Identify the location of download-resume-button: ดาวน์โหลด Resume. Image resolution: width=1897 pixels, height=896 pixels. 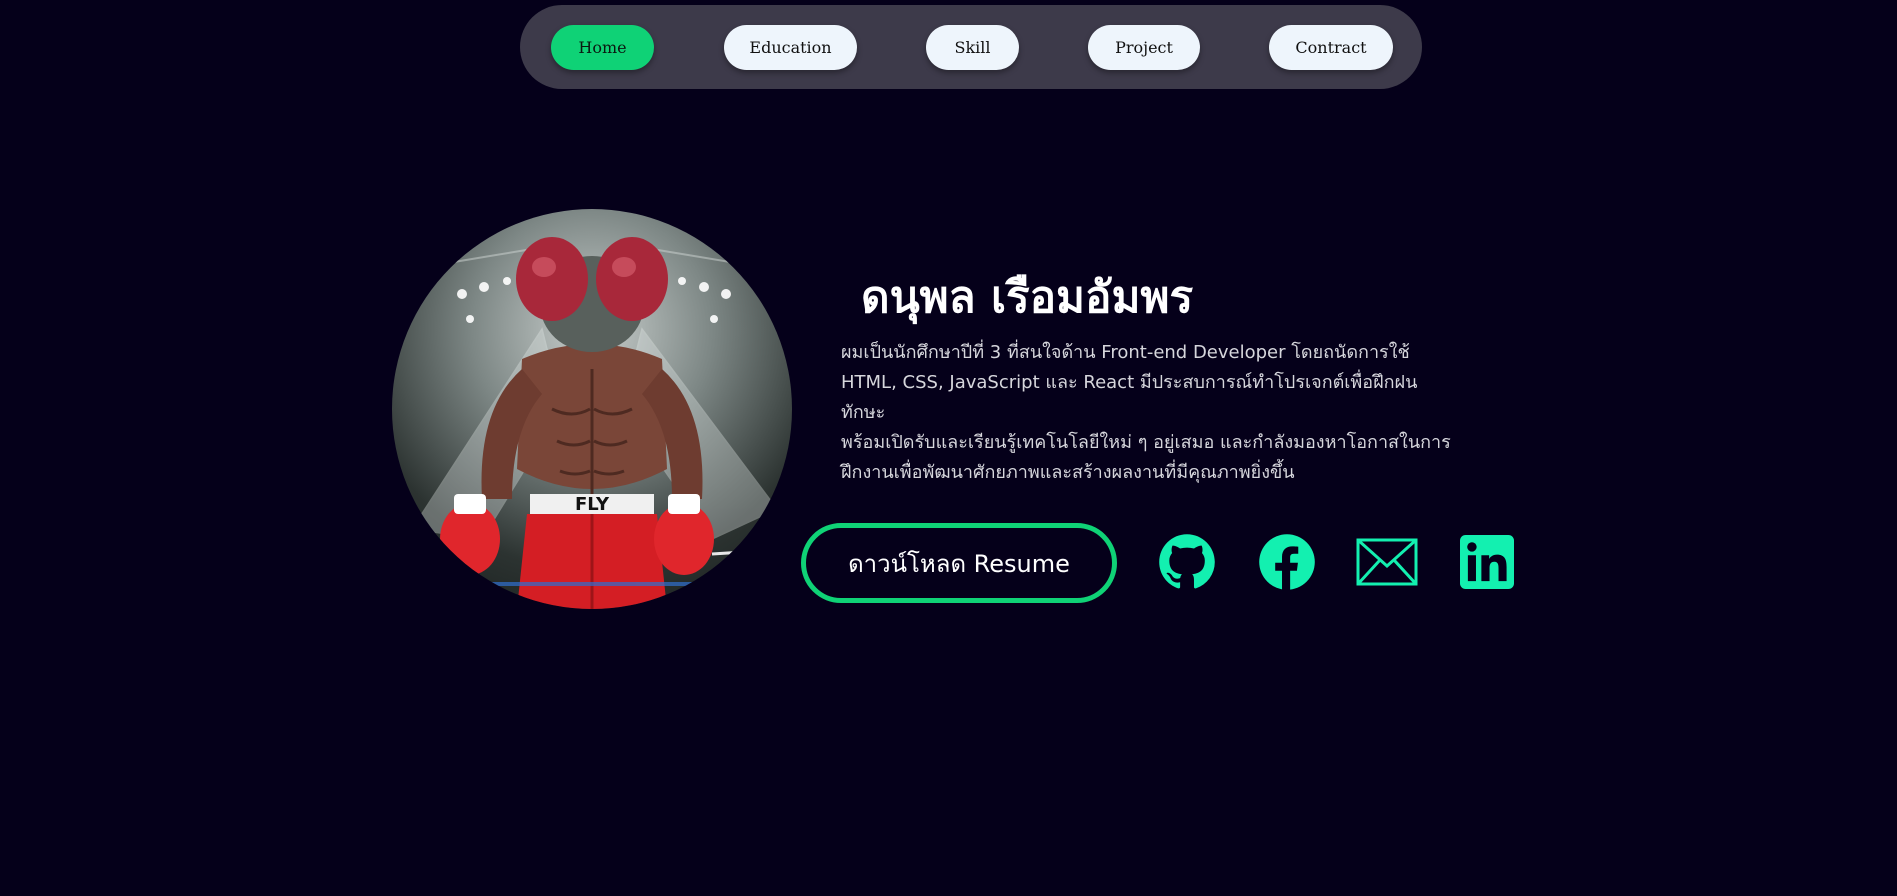
(959, 563).